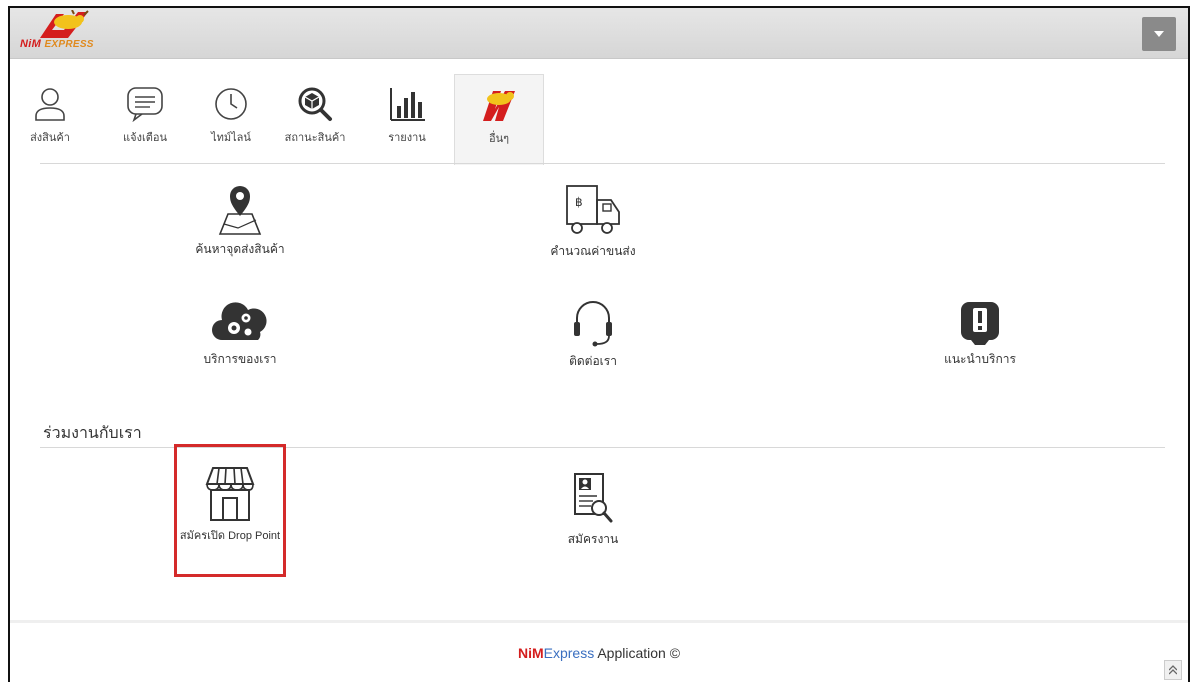 Image resolution: width=1198 pixels, height=682 pixels. I want to click on menu-dropdown-button, so click(1159, 34).